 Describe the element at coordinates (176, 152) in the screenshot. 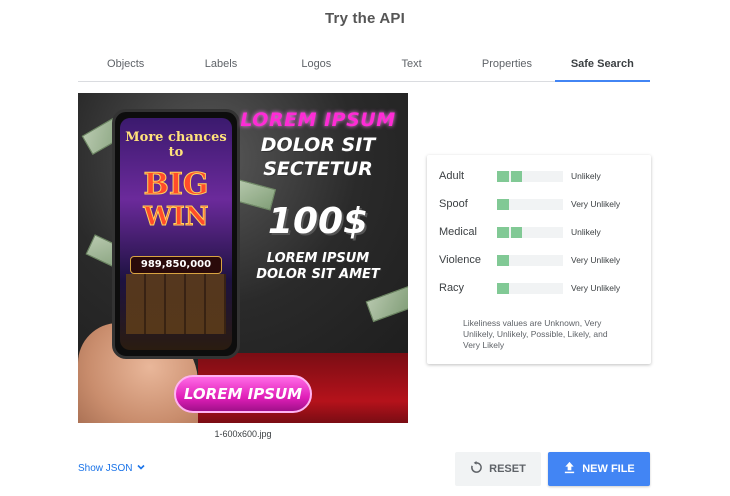

I see `phone-line-2: to` at that location.